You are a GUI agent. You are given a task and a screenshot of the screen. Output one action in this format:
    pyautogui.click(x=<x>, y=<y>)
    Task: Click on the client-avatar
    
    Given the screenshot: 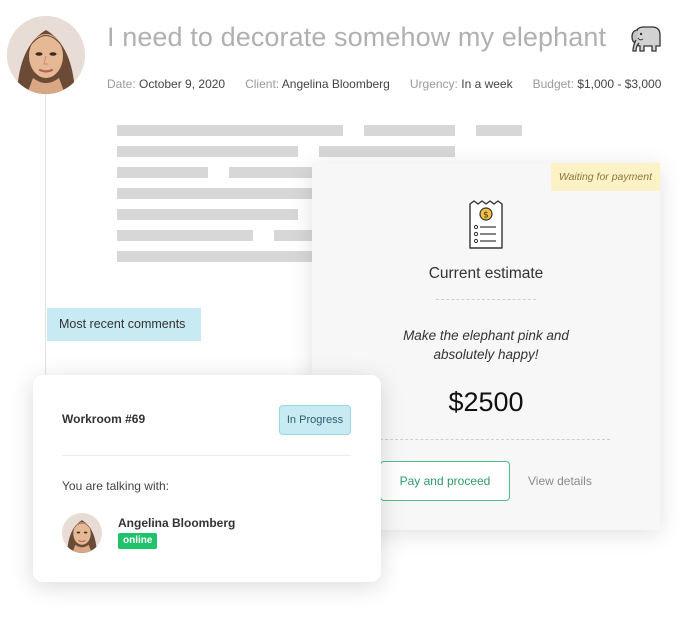 What is the action you would take?
    pyautogui.click(x=46, y=55)
    